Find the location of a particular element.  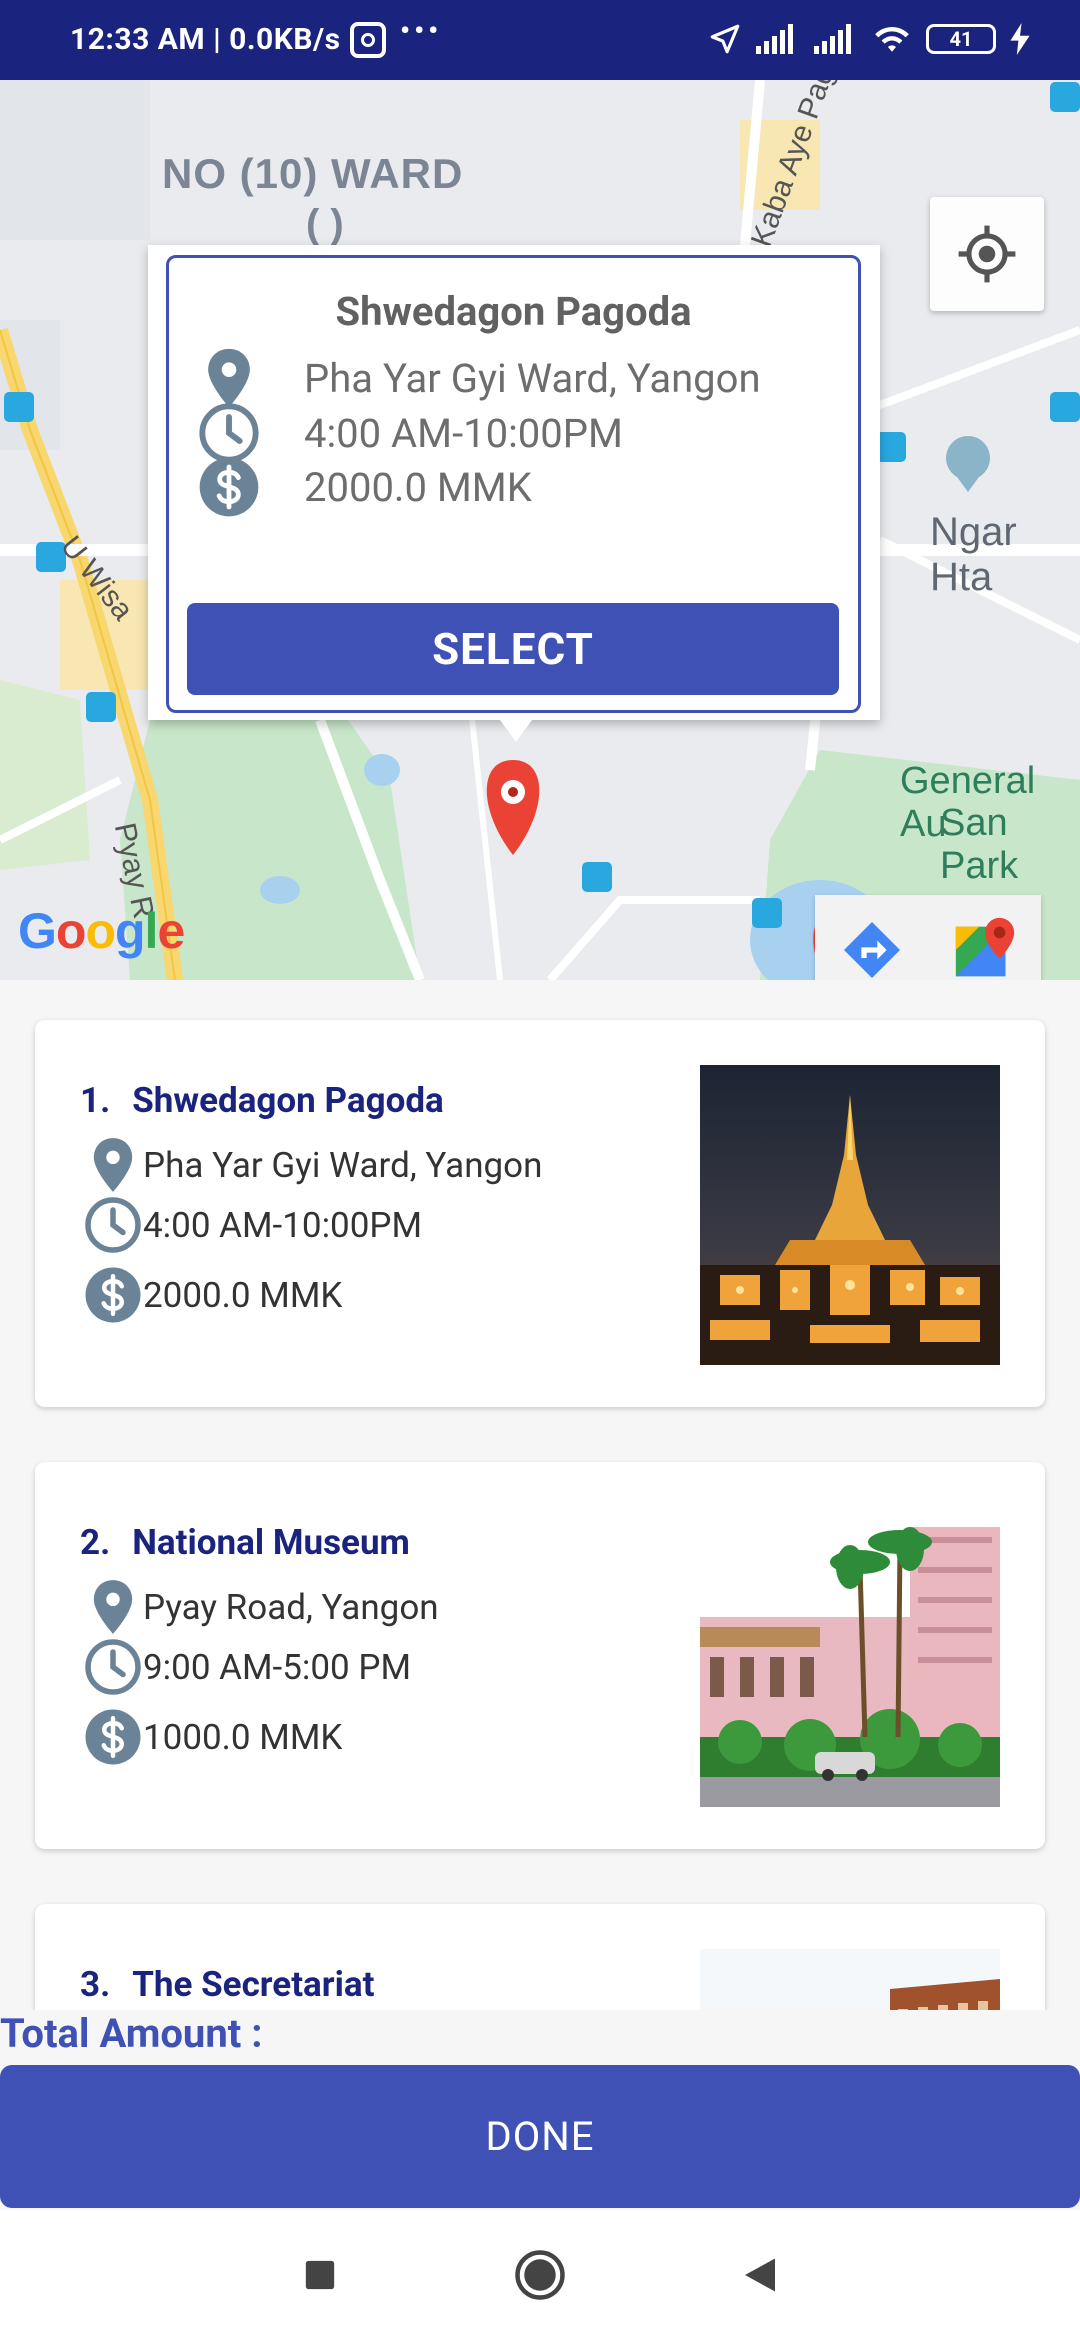

status-time: 12:33 AM | 0.0KB/s is located at coordinates (205, 39).